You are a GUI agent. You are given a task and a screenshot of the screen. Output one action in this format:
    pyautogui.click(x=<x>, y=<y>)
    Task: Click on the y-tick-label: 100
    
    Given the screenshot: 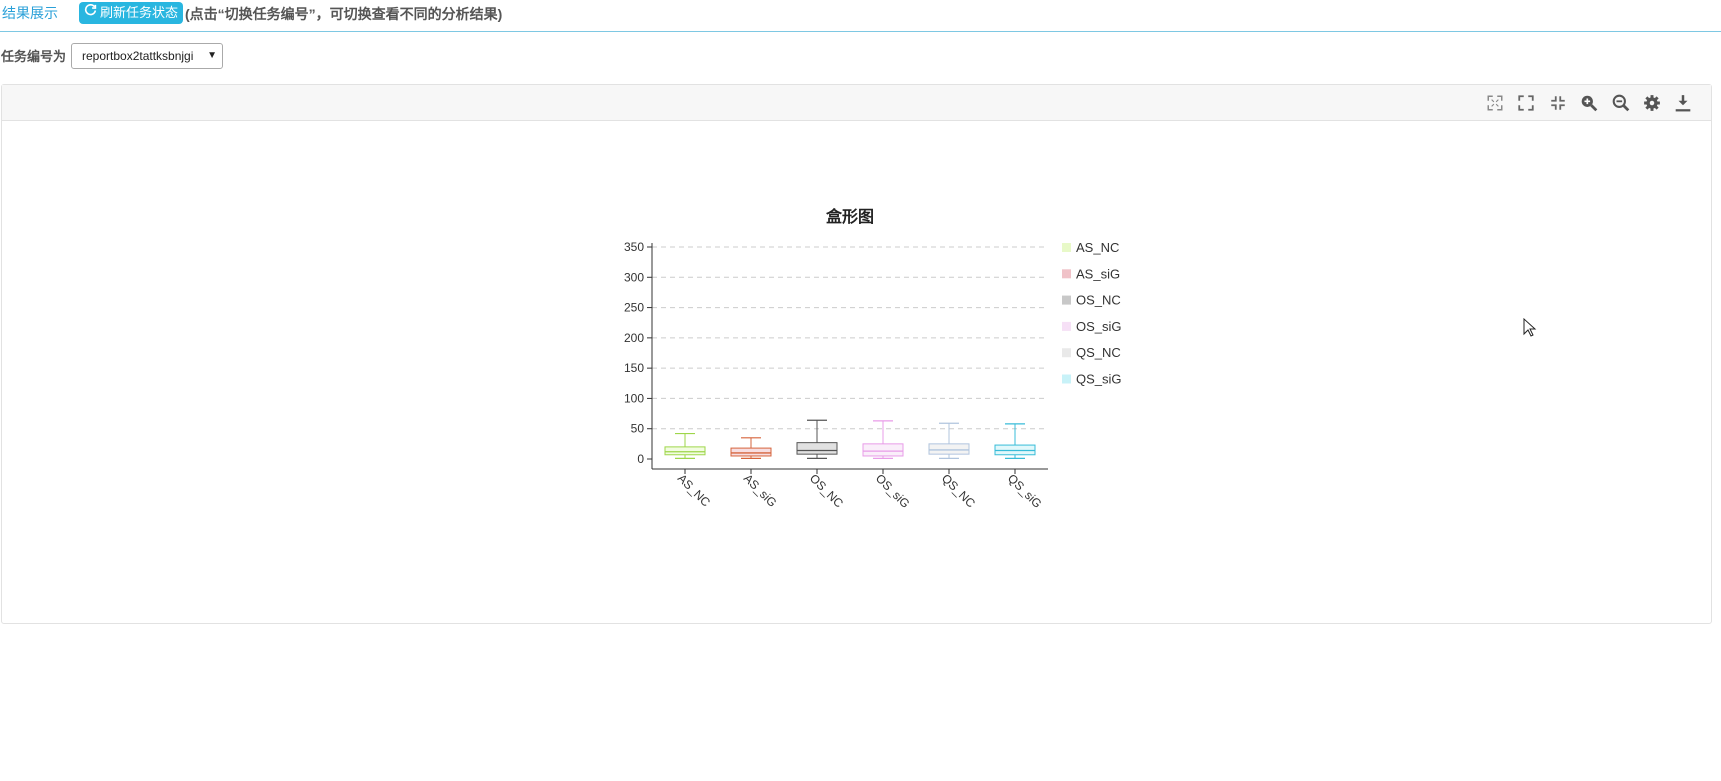 What is the action you would take?
    pyautogui.click(x=634, y=398)
    